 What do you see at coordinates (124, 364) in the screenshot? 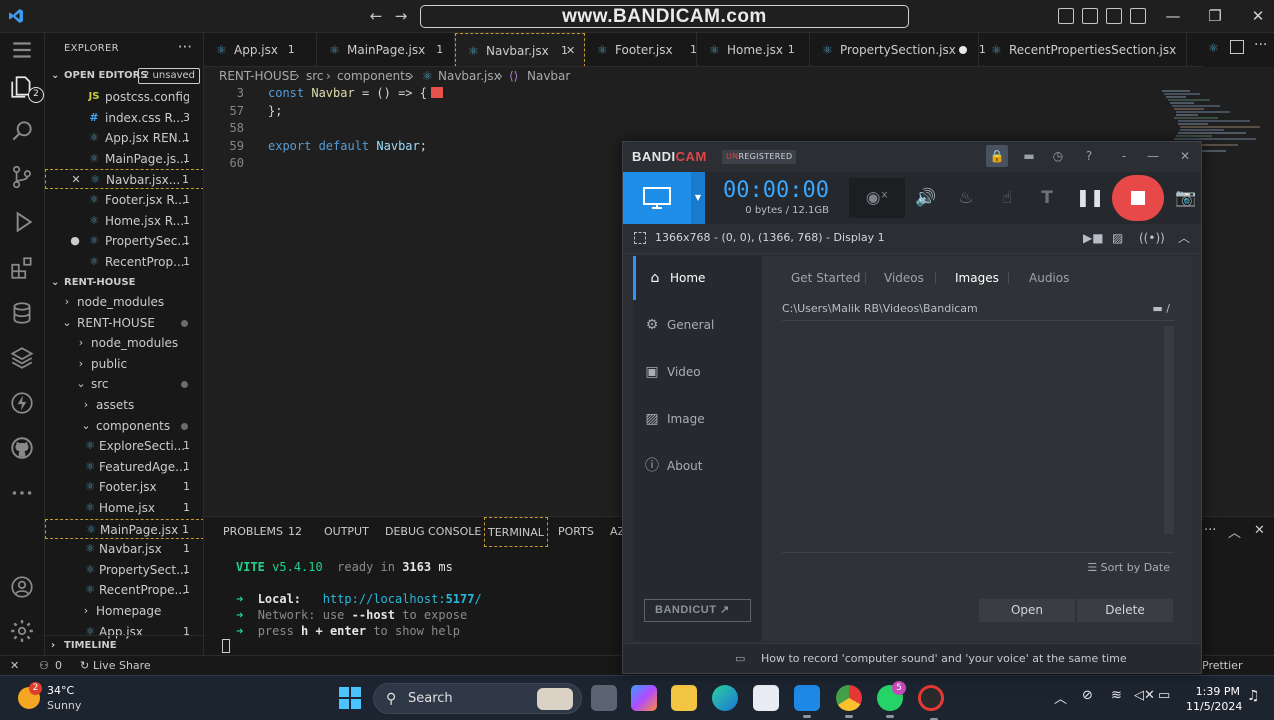
I see `tree-folder: › public` at bounding box center [124, 364].